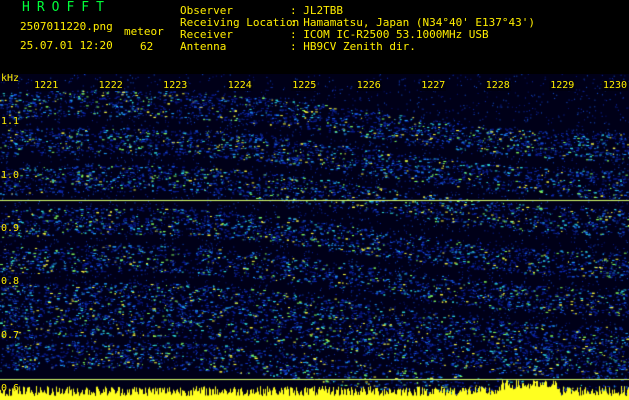 Image resolution: width=629 pixels, height=400 pixels. What do you see at coordinates (203, 46) in the screenshot?
I see `antenna-label: Antenna` at bounding box center [203, 46].